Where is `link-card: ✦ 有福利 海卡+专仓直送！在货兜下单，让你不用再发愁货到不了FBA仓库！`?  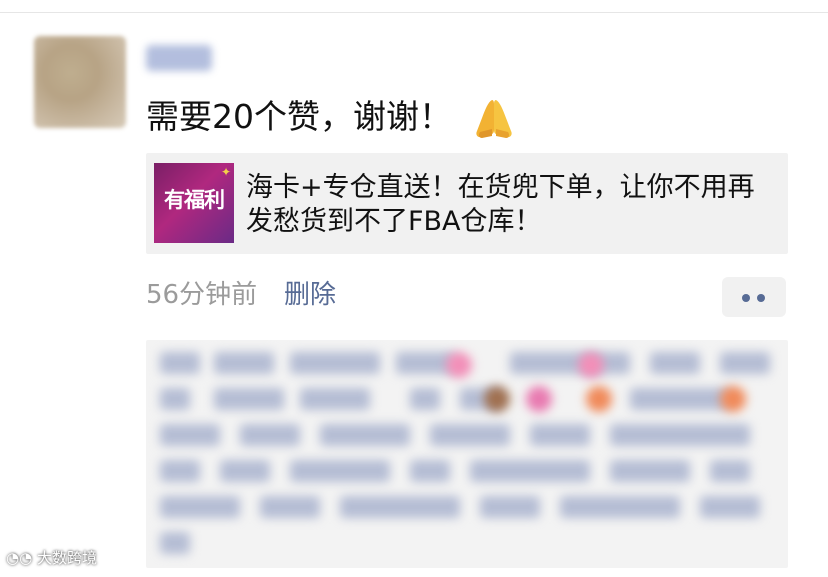 link-card: ✦ 有福利 海卡+专仓直送！在货兜下单，让你不用再发愁货到不了FBA仓库！ is located at coordinates (467, 203).